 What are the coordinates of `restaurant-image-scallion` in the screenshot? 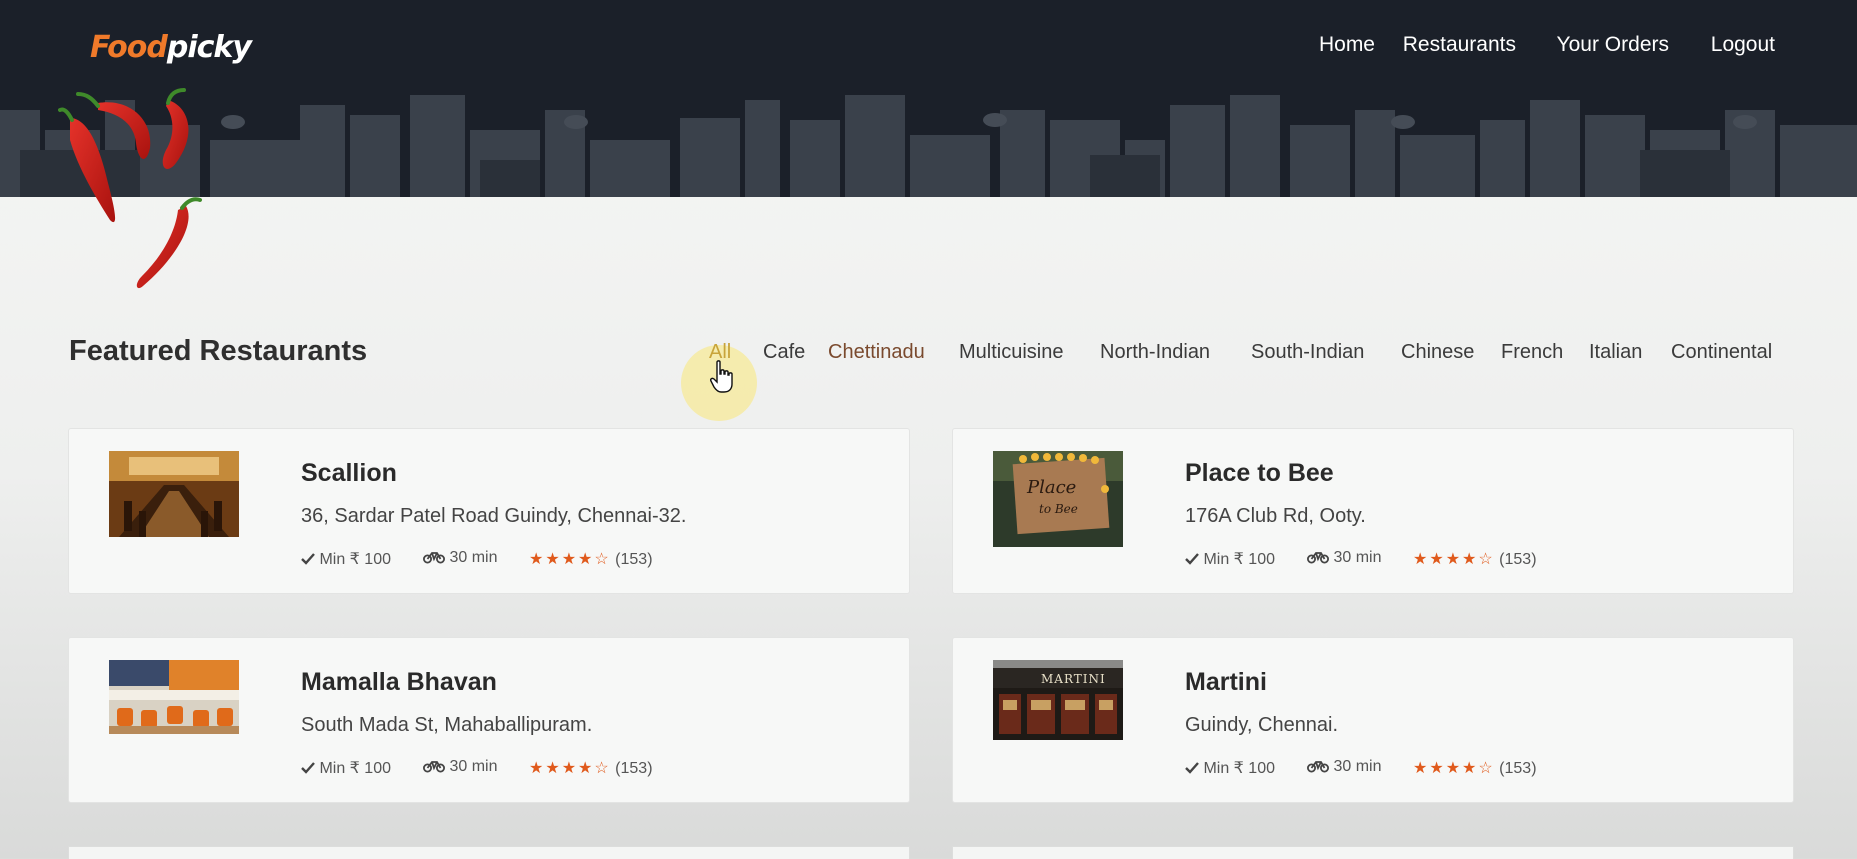 It's located at (174, 494).